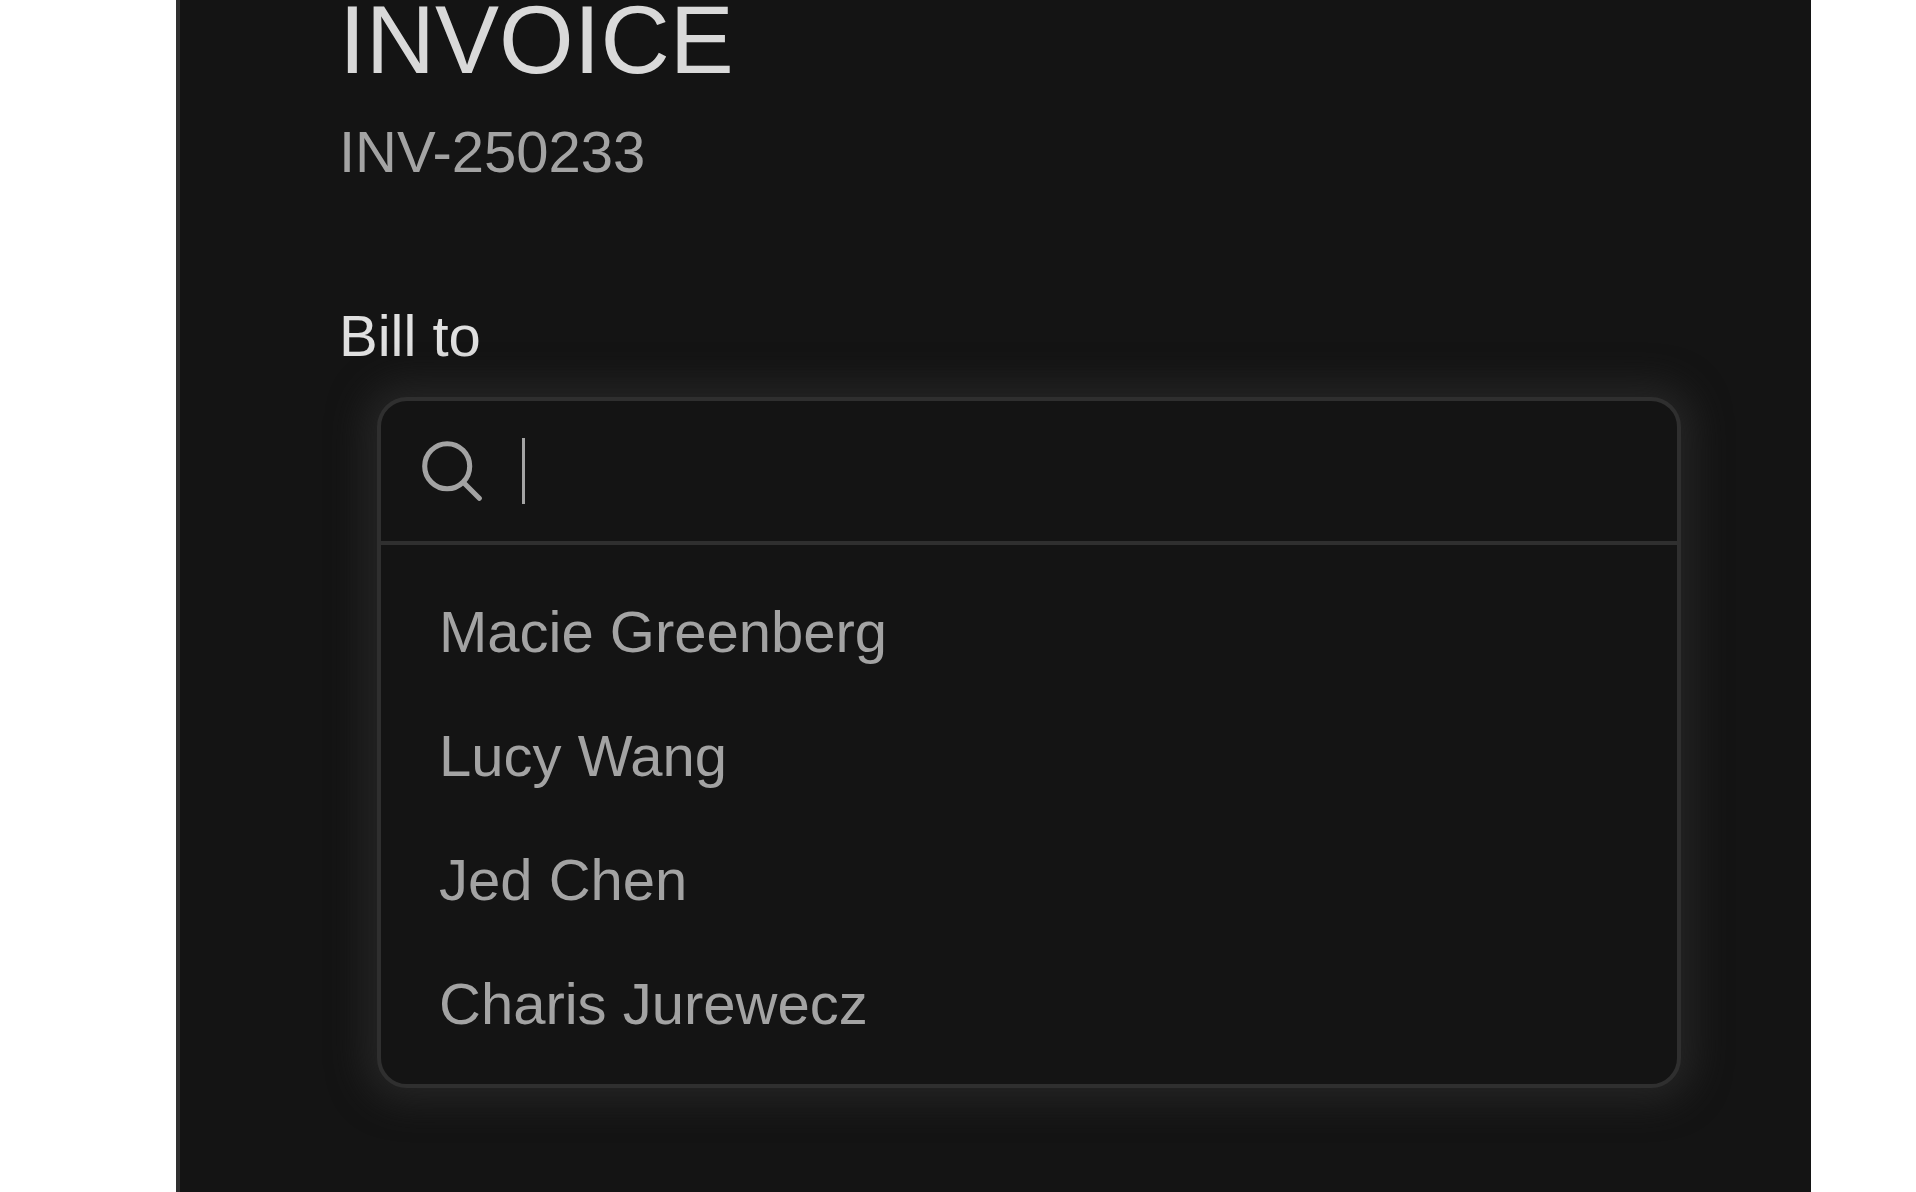 This screenshot has height=1192, width=1916. Describe the element at coordinates (1029, 632) in the screenshot. I see `customer-option: Macie Greenberg` at that location.